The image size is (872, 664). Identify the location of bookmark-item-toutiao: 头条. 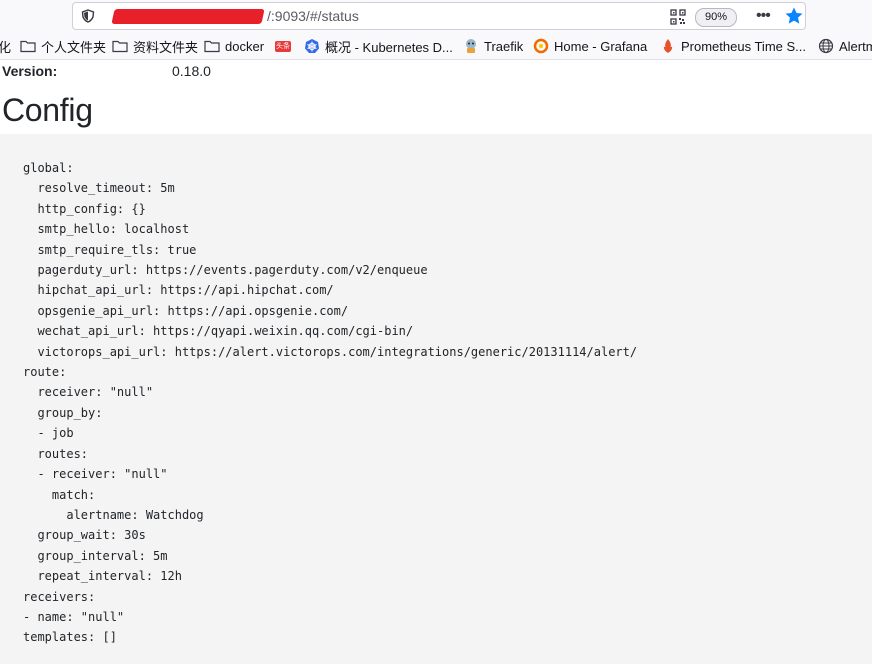
(283, 46).